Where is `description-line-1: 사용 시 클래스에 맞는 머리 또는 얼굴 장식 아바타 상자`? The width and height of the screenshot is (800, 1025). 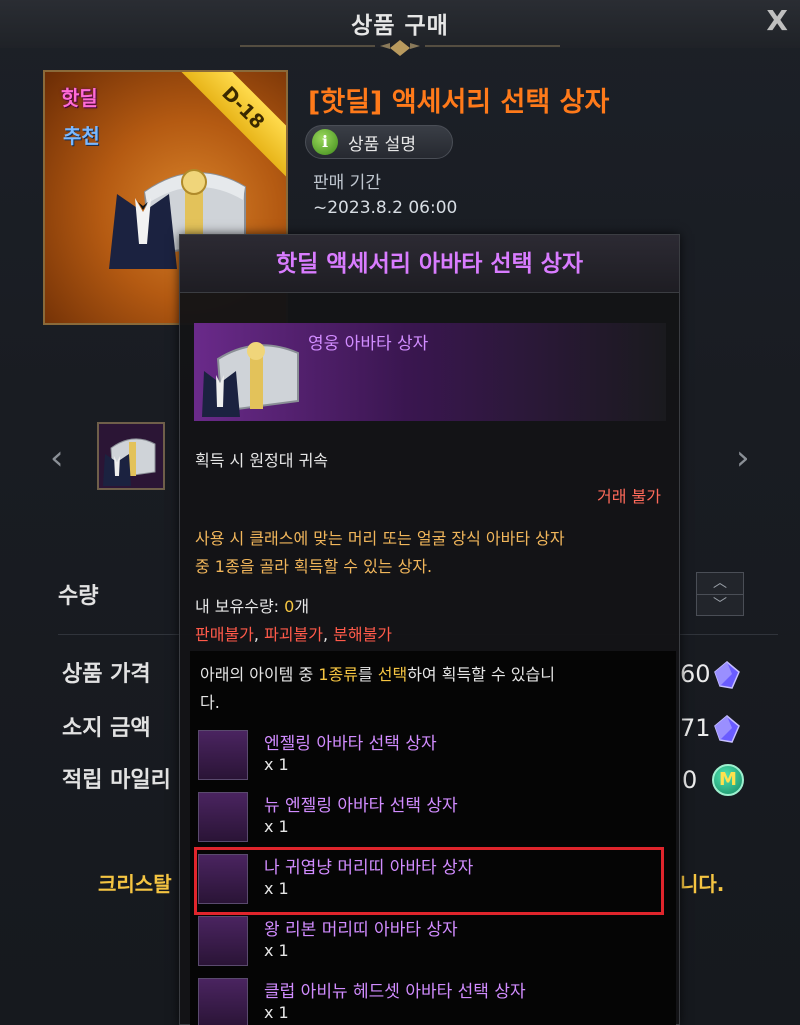
description-line-1: 사용 시 클래스에 맞는 머리 또는 얼굴 장식 아바타 상자 is located at coordinates (380, 538).